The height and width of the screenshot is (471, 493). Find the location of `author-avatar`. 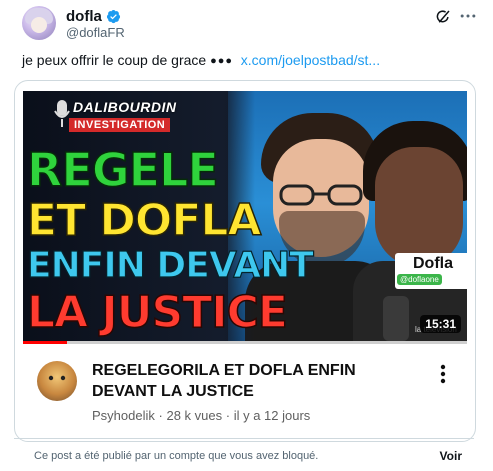

author-avatar is located at coordinates (39, 23).